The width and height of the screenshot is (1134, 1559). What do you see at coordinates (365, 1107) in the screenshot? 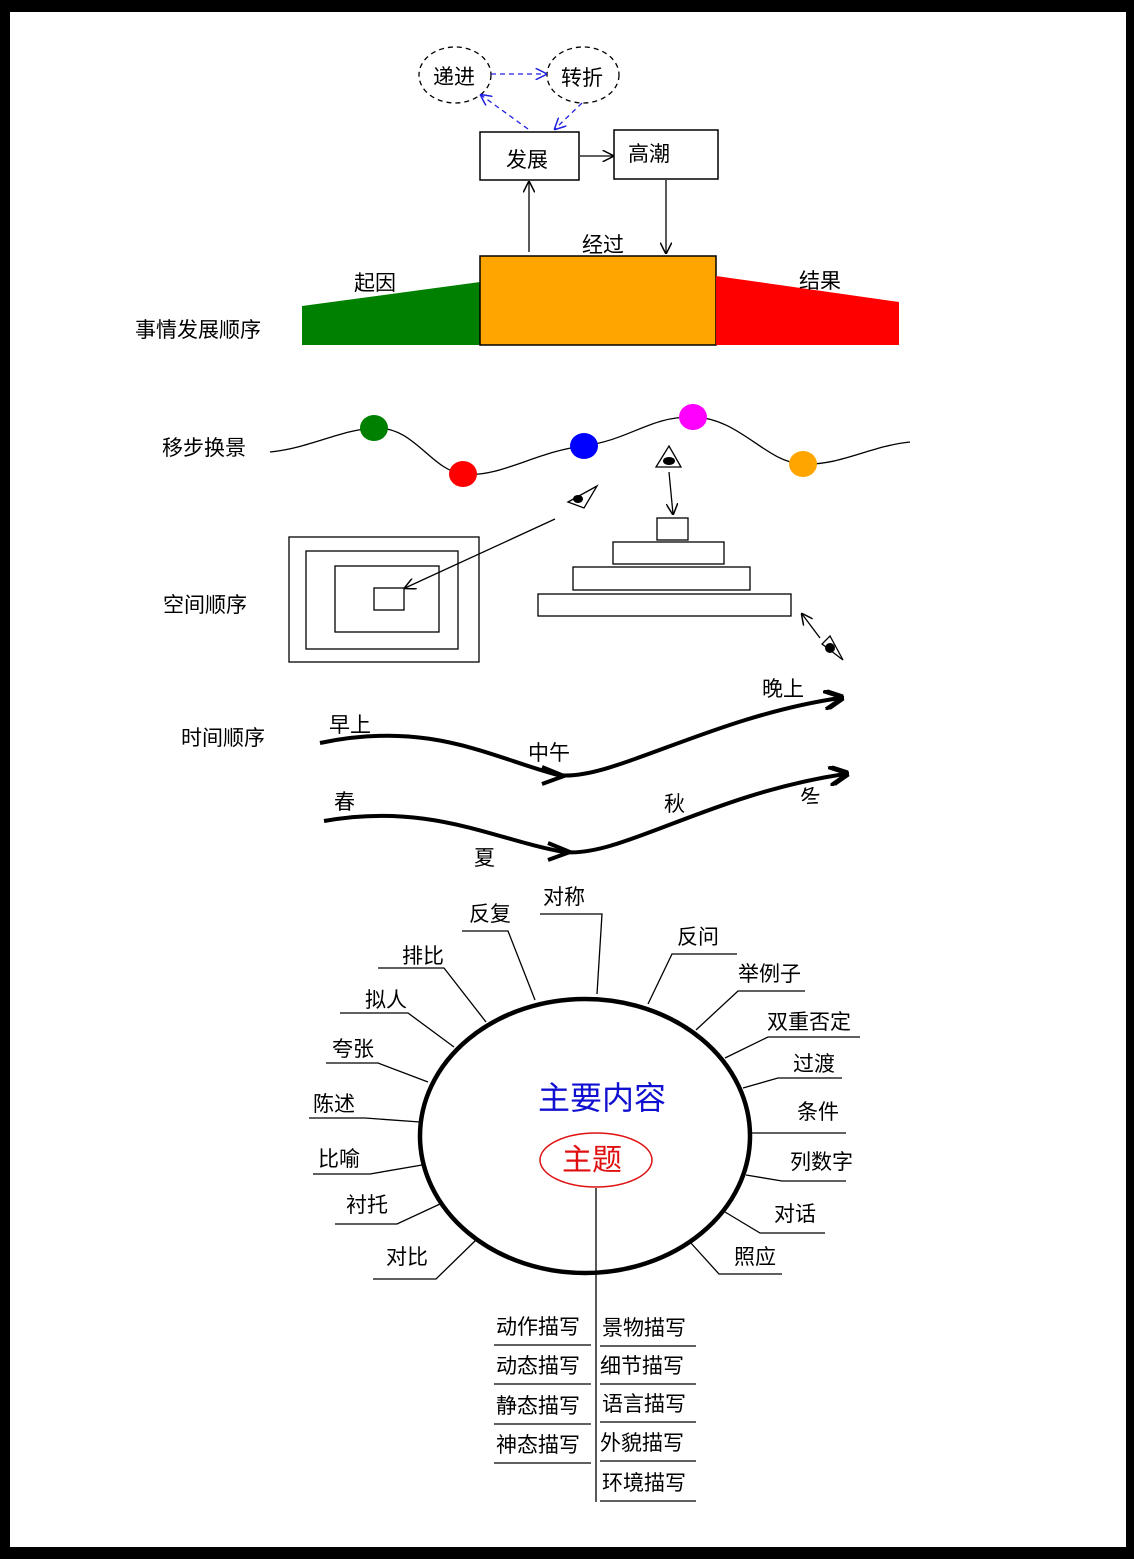
I see `technique-narration: 陈述` at bounding box center [365, 1107].